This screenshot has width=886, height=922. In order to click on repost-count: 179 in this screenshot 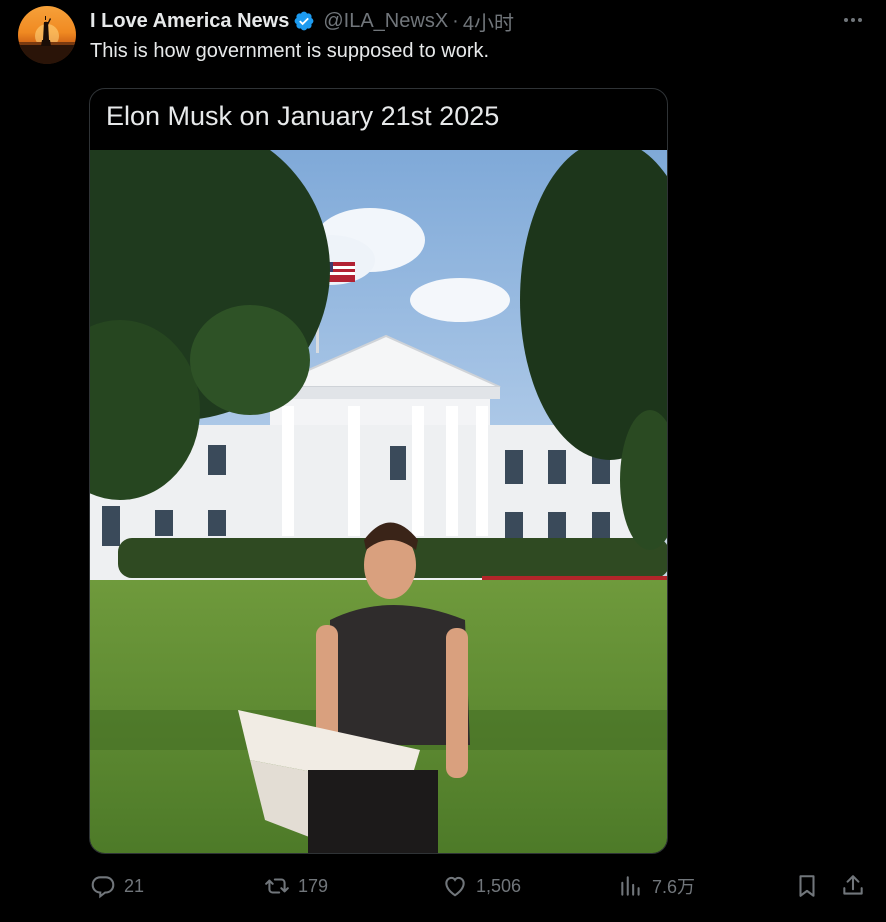, I will do `click(313, 885)`.